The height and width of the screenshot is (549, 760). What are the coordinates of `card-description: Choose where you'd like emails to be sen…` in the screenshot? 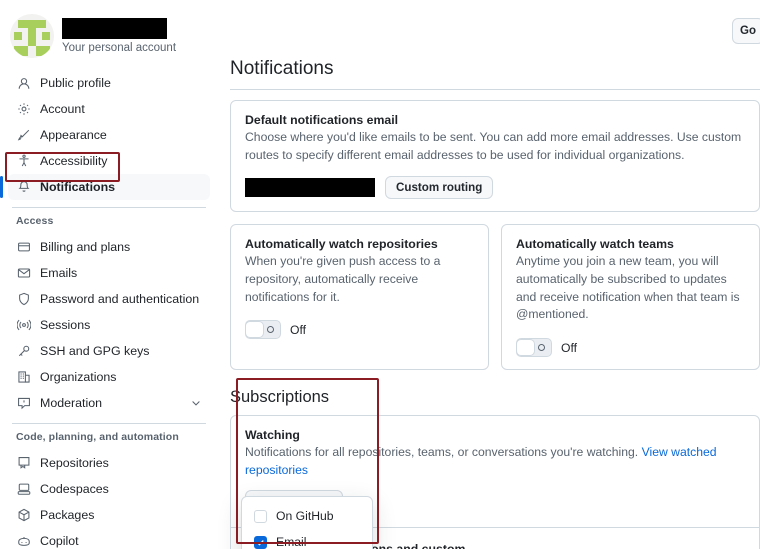 It's located at (493, 146).